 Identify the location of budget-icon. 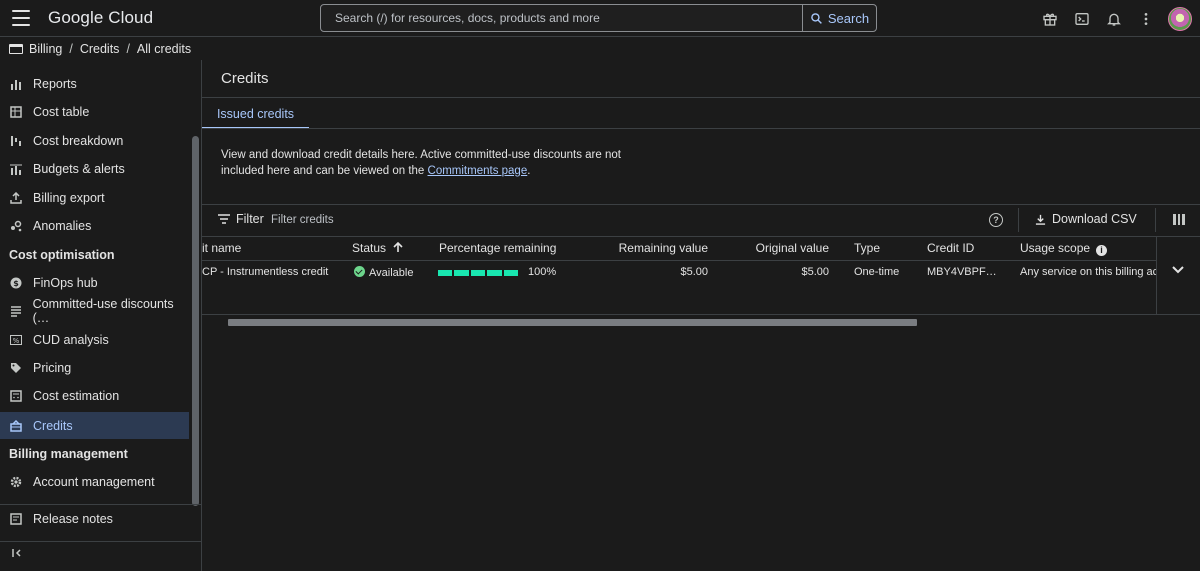
(16, 169).